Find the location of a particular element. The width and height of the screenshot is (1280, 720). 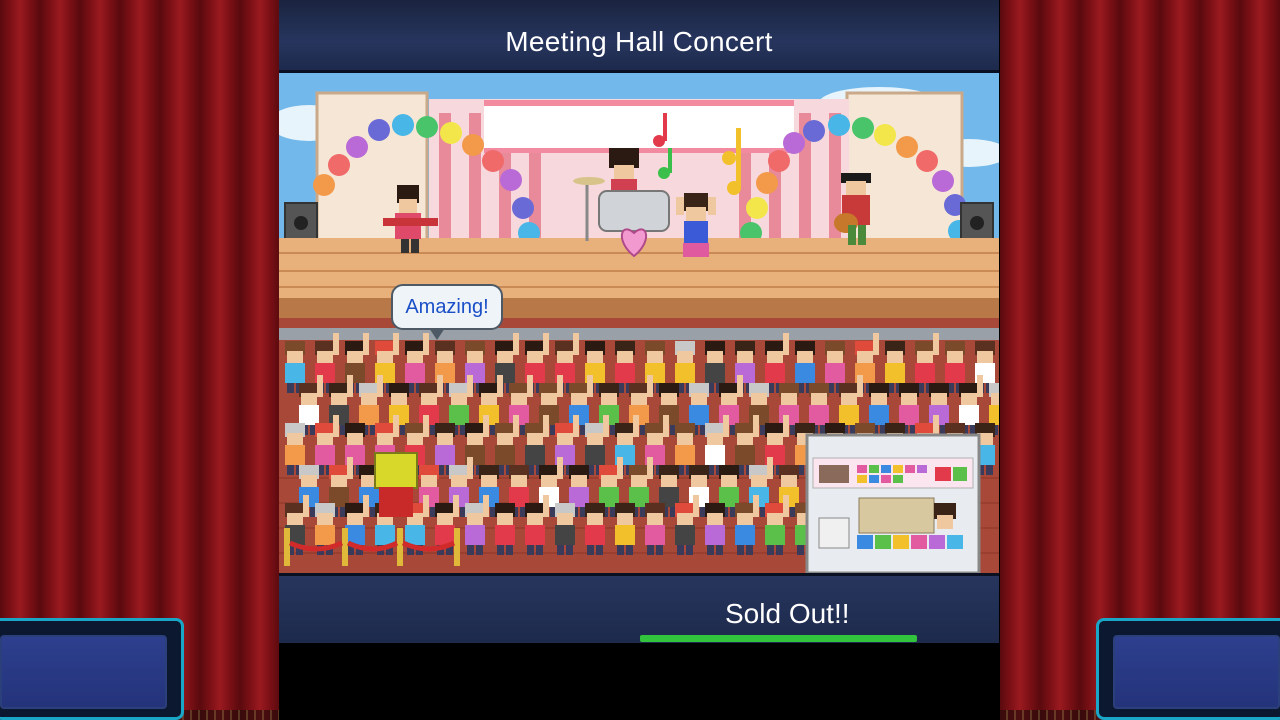

title-bar: Meeting Hall Concert is located at coordinates (639, 36).